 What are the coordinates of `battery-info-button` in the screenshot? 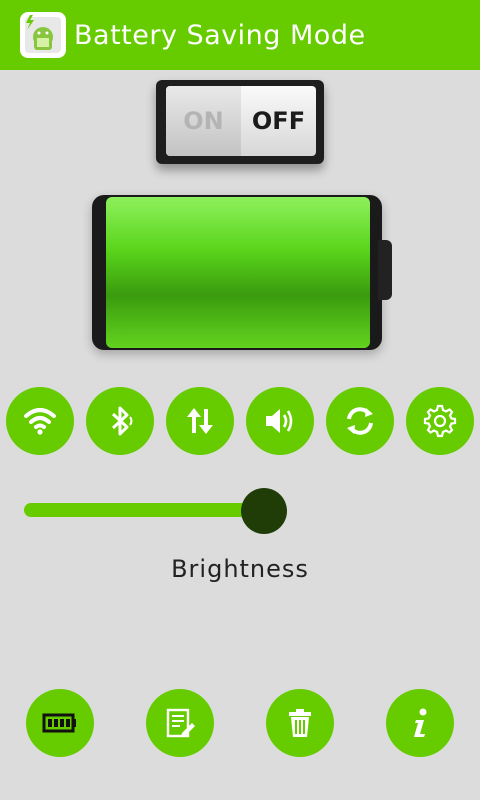 It's located at (60, 723).